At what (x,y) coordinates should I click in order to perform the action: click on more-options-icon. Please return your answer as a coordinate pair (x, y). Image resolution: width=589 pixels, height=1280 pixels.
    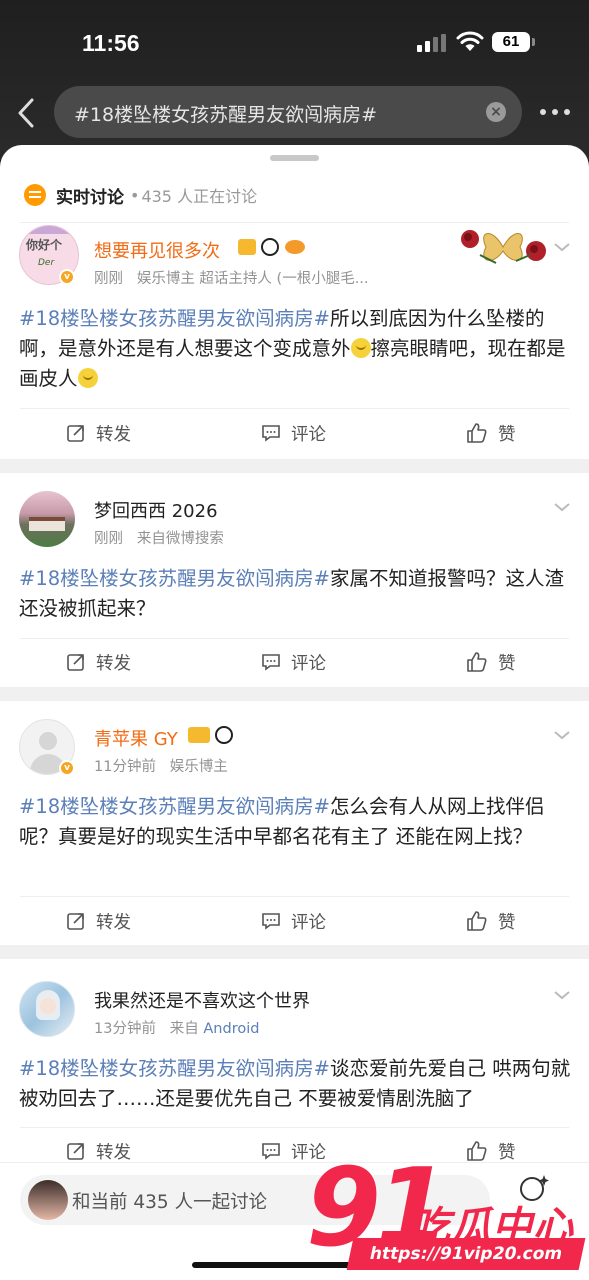
    Looking at the image, I should click on (556, 113).